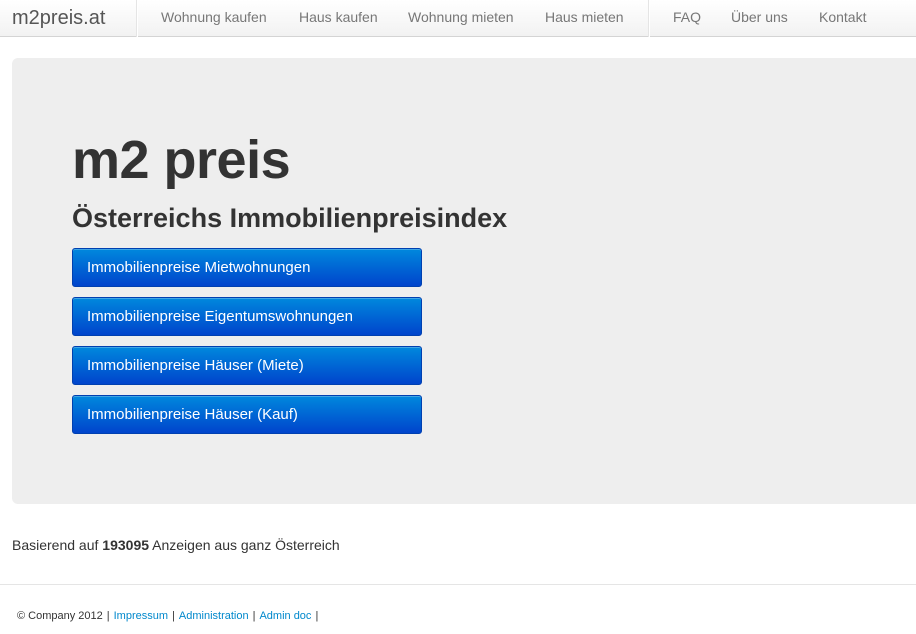  Describe the element at coordinates (246, 545) in the screenshot. I see `stats-suffix: Anzeigen aus ganz Österreich` at that location.